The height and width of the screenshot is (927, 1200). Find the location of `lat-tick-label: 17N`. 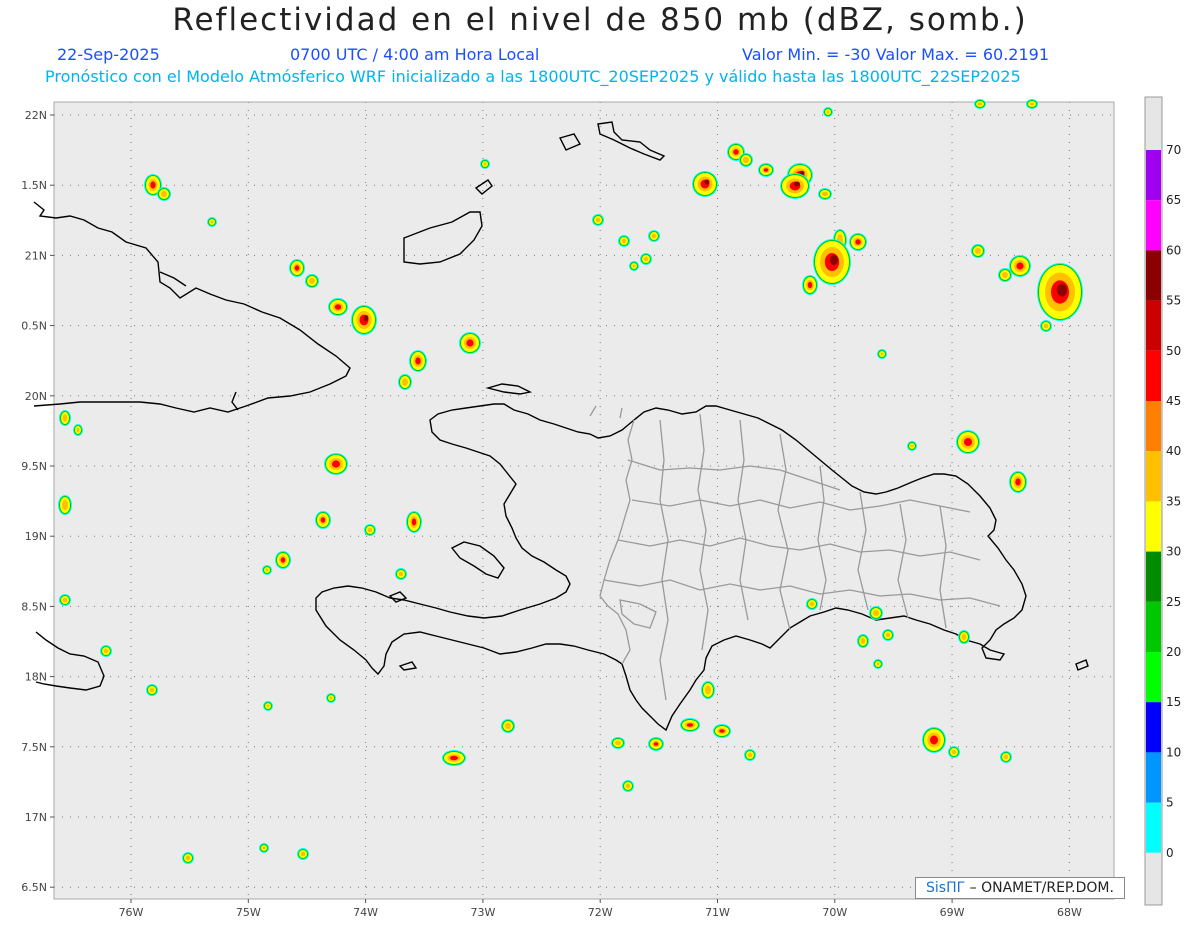

lat-tick-label: 17N is located at coordinates (36, 817).